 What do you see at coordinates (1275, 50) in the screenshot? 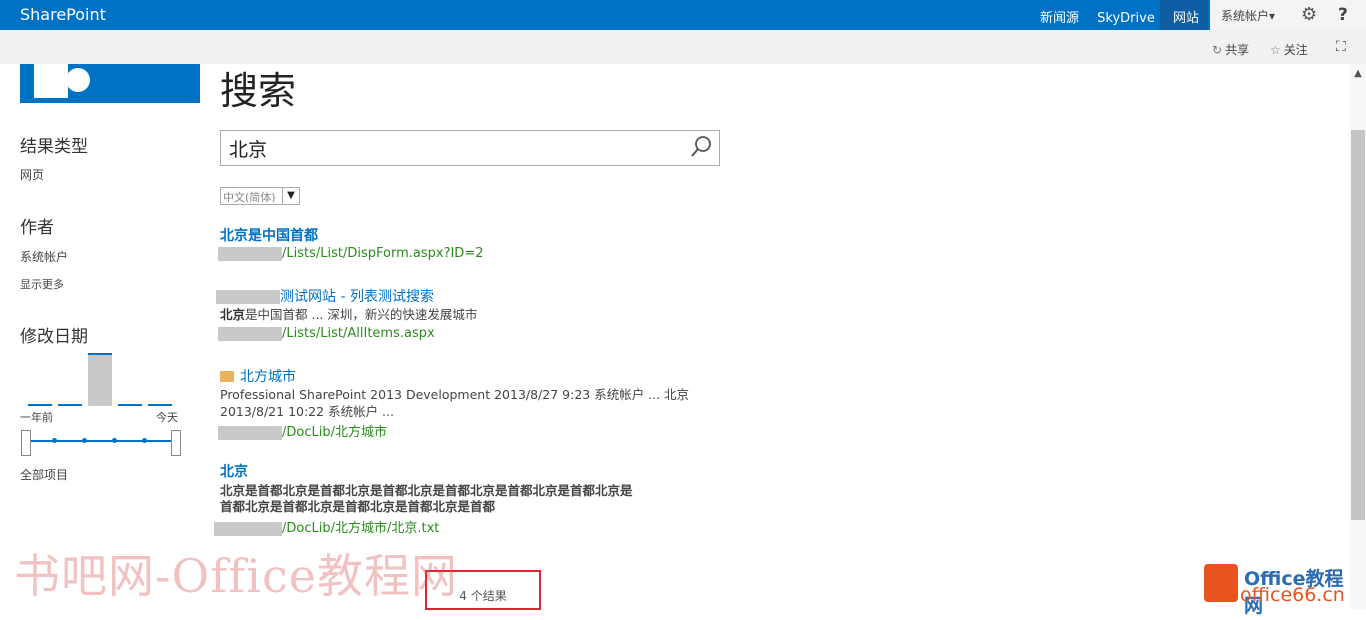
I see `star-icon: ☆` at bounding box center [1275, 50].